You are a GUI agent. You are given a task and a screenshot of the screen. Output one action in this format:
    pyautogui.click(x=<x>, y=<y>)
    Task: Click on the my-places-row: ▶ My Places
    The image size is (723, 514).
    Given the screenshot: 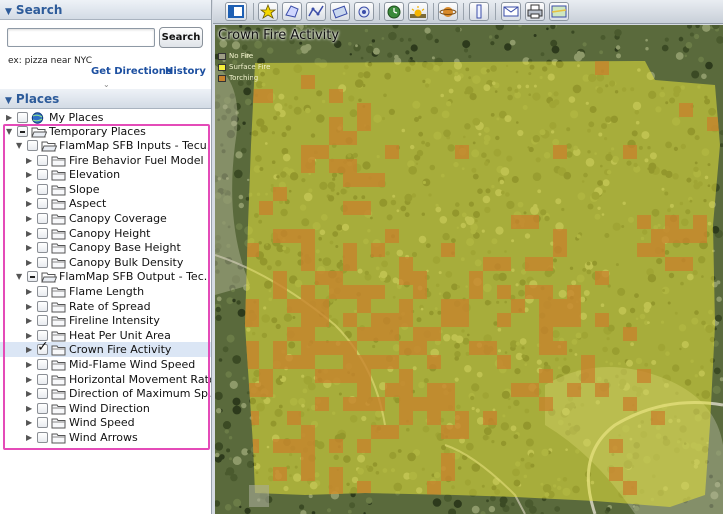 What is the action you would take?
    pyautogui.click(x=105, y=117)
    